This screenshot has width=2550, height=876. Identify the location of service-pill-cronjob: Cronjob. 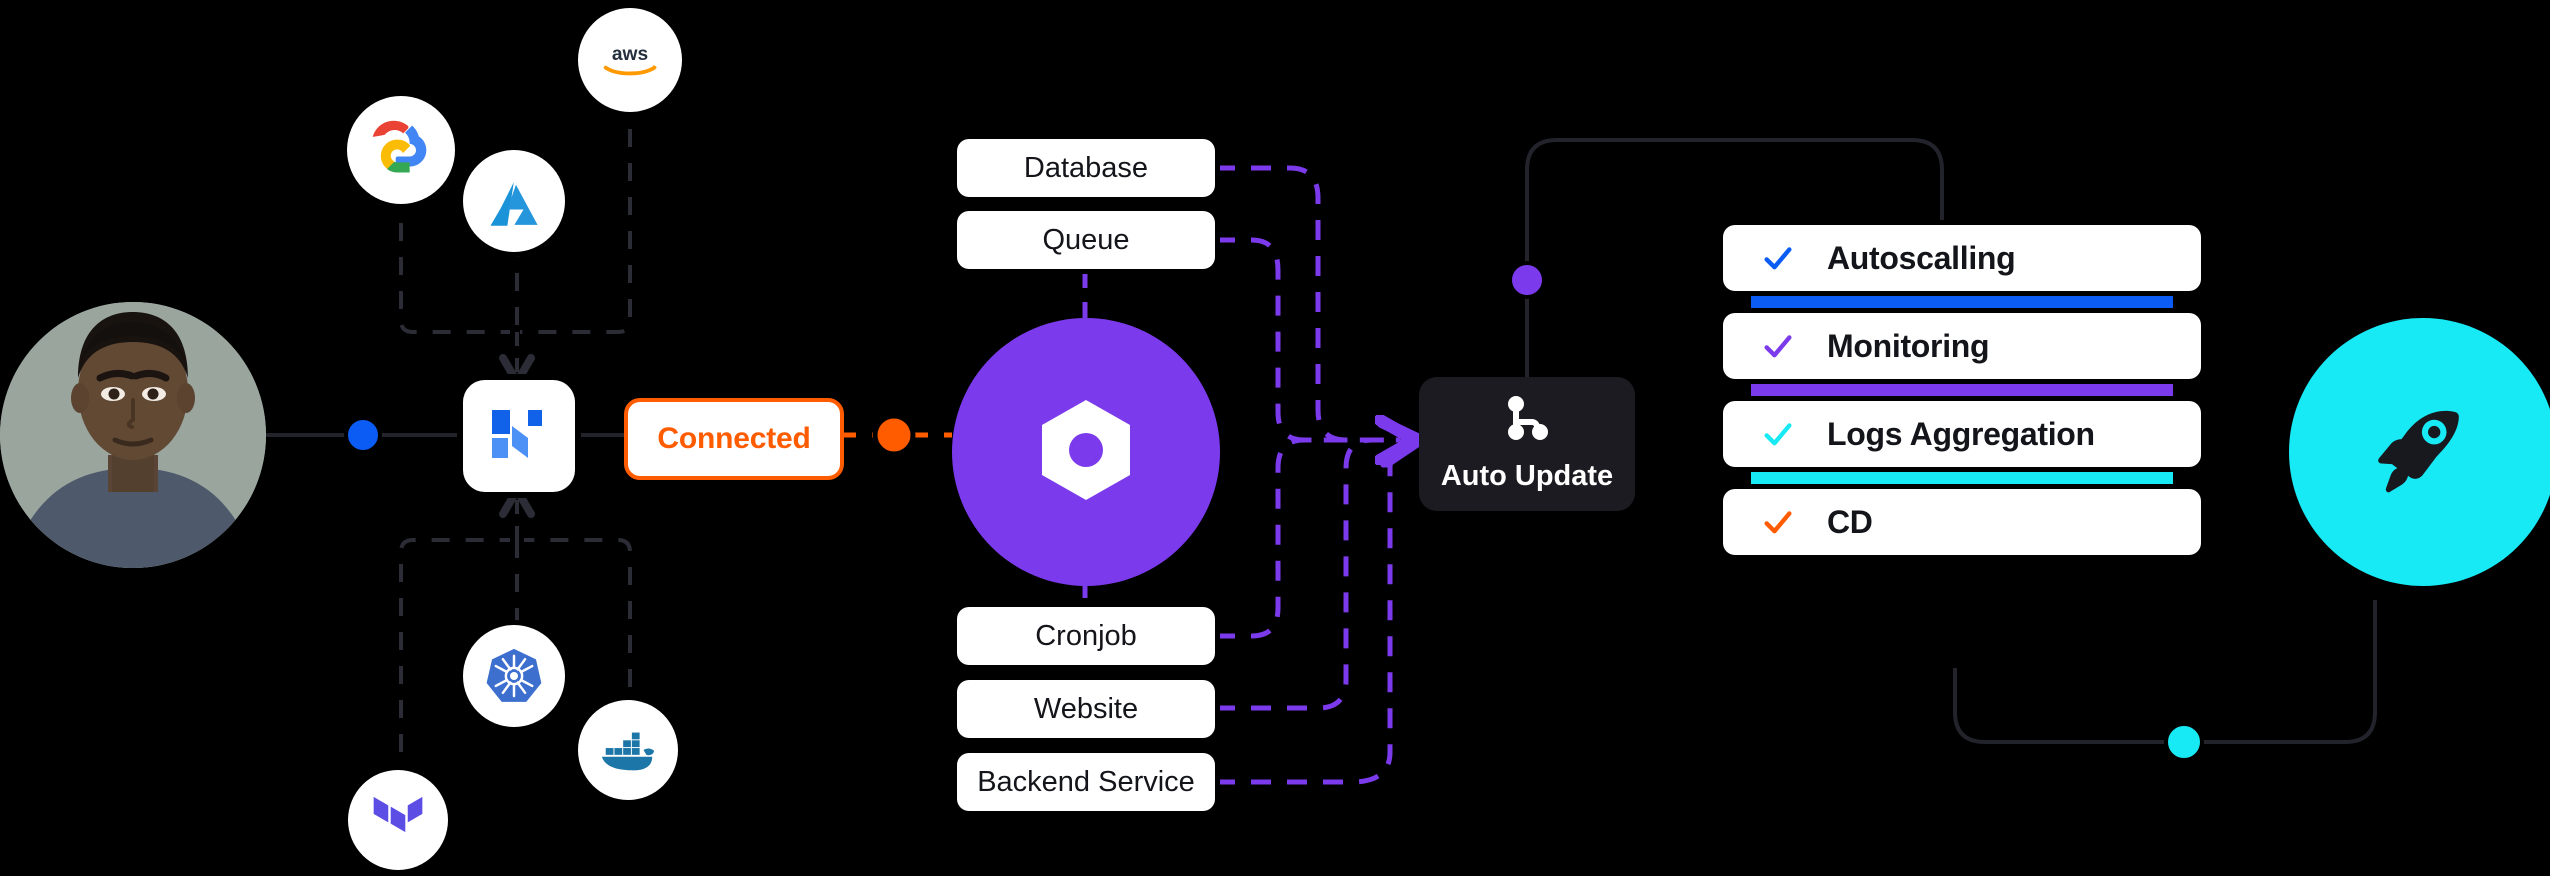
(1086, 636).